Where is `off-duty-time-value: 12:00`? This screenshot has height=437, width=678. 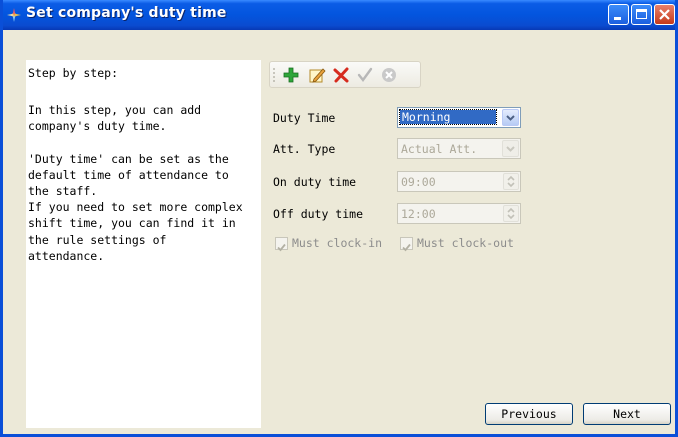 off-duty-time-value: 12:00 is located at coordinates (418, 214).